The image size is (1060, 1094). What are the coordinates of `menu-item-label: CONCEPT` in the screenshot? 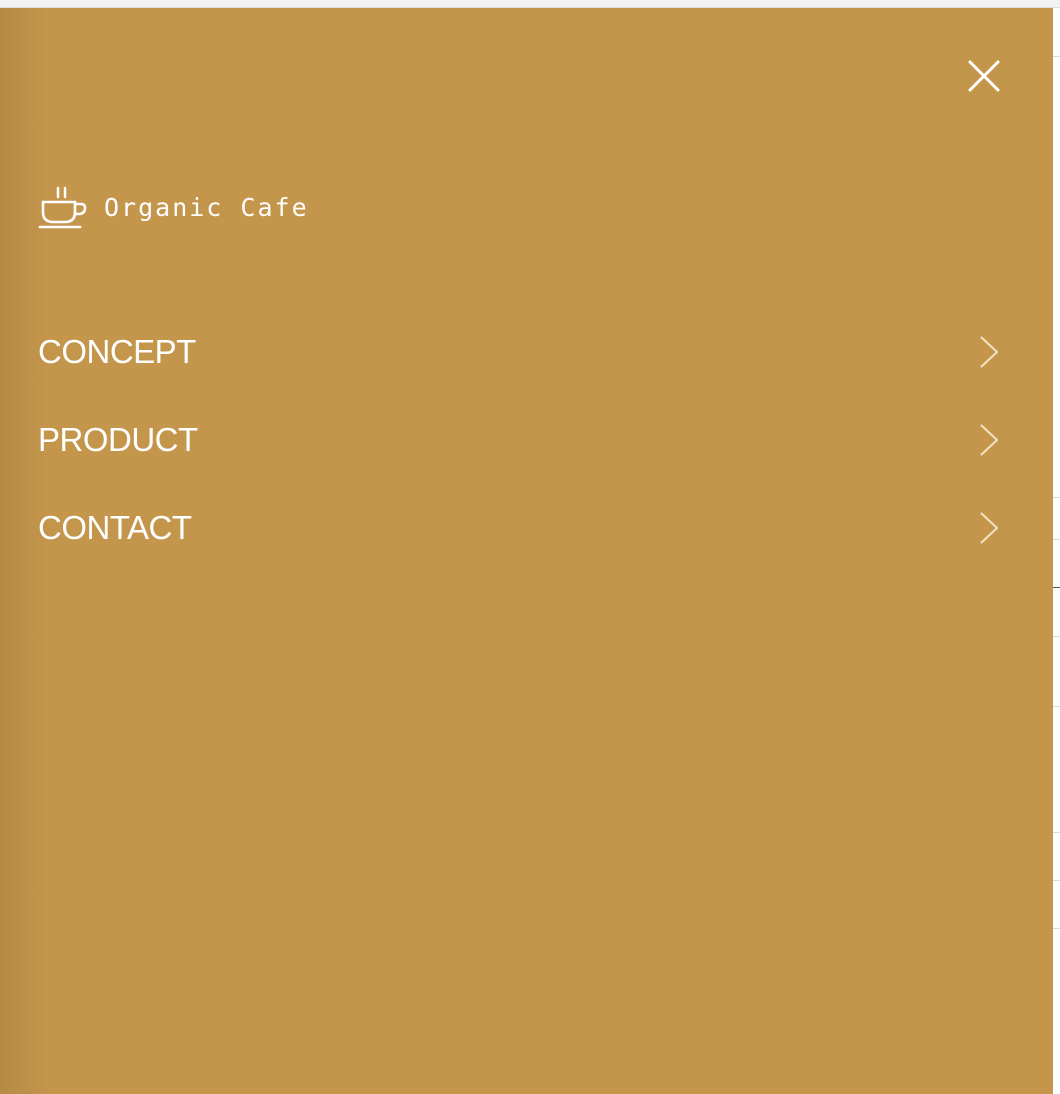 It's located at (117, 351).